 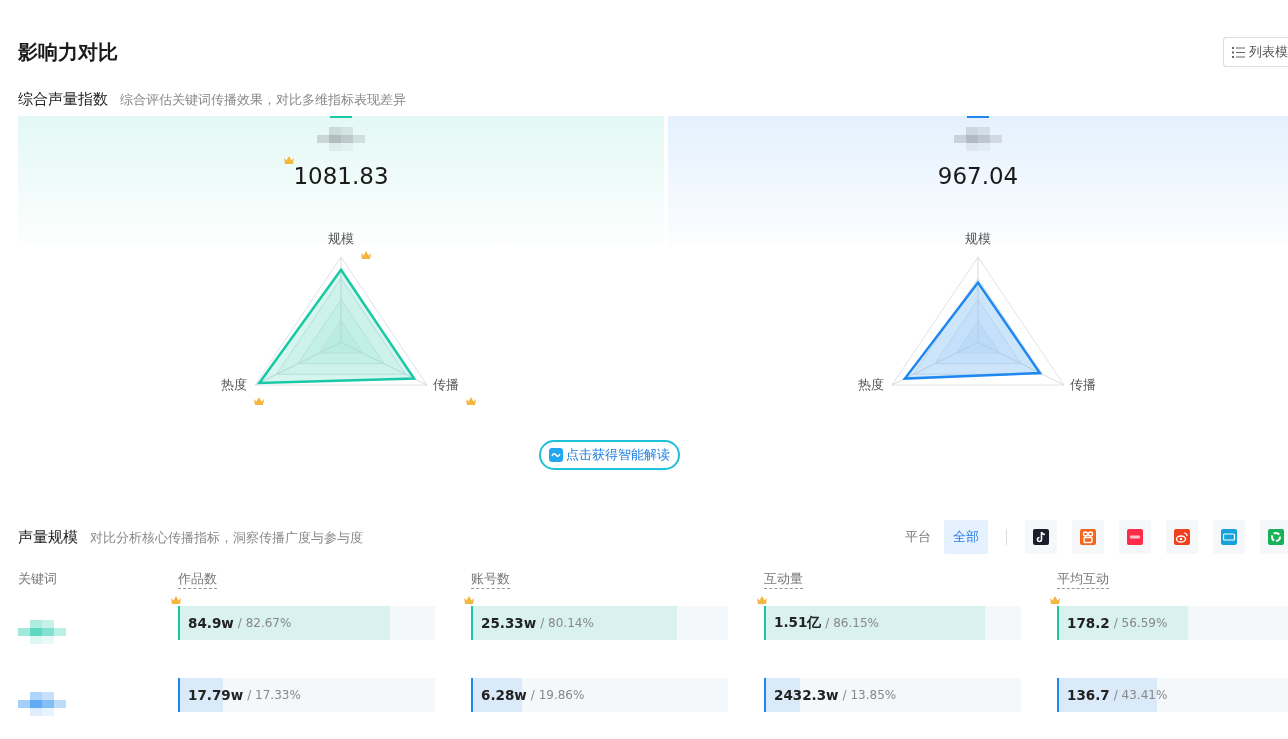 What do you see at coordinates (263, 100) in the screenshot?
I see `section-subtitle: 综合评估关键词传播效果，对比多维指标表现差异` at bounding box center [263, 100].